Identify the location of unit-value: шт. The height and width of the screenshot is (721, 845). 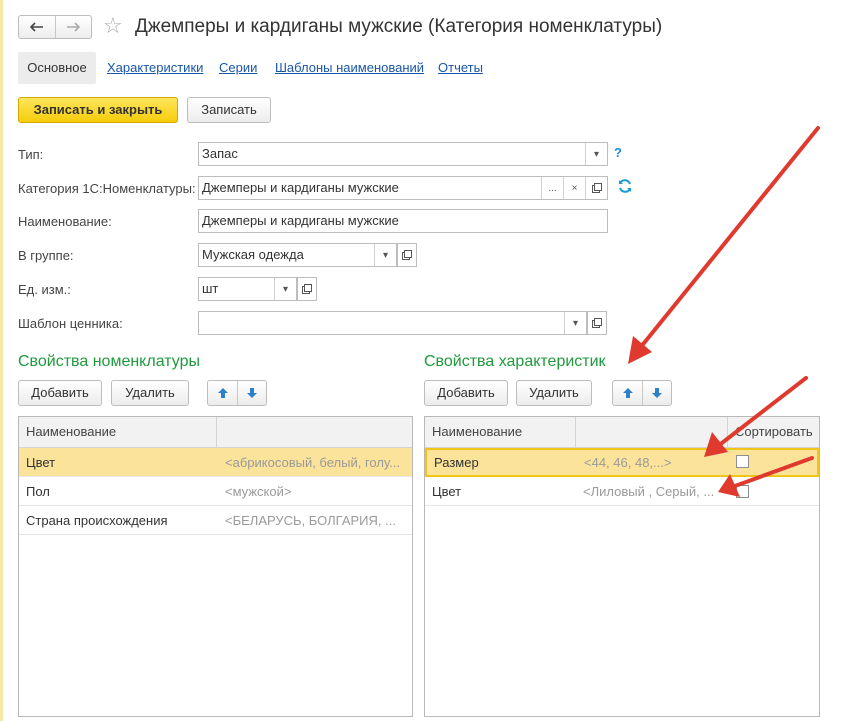
(236, 289).